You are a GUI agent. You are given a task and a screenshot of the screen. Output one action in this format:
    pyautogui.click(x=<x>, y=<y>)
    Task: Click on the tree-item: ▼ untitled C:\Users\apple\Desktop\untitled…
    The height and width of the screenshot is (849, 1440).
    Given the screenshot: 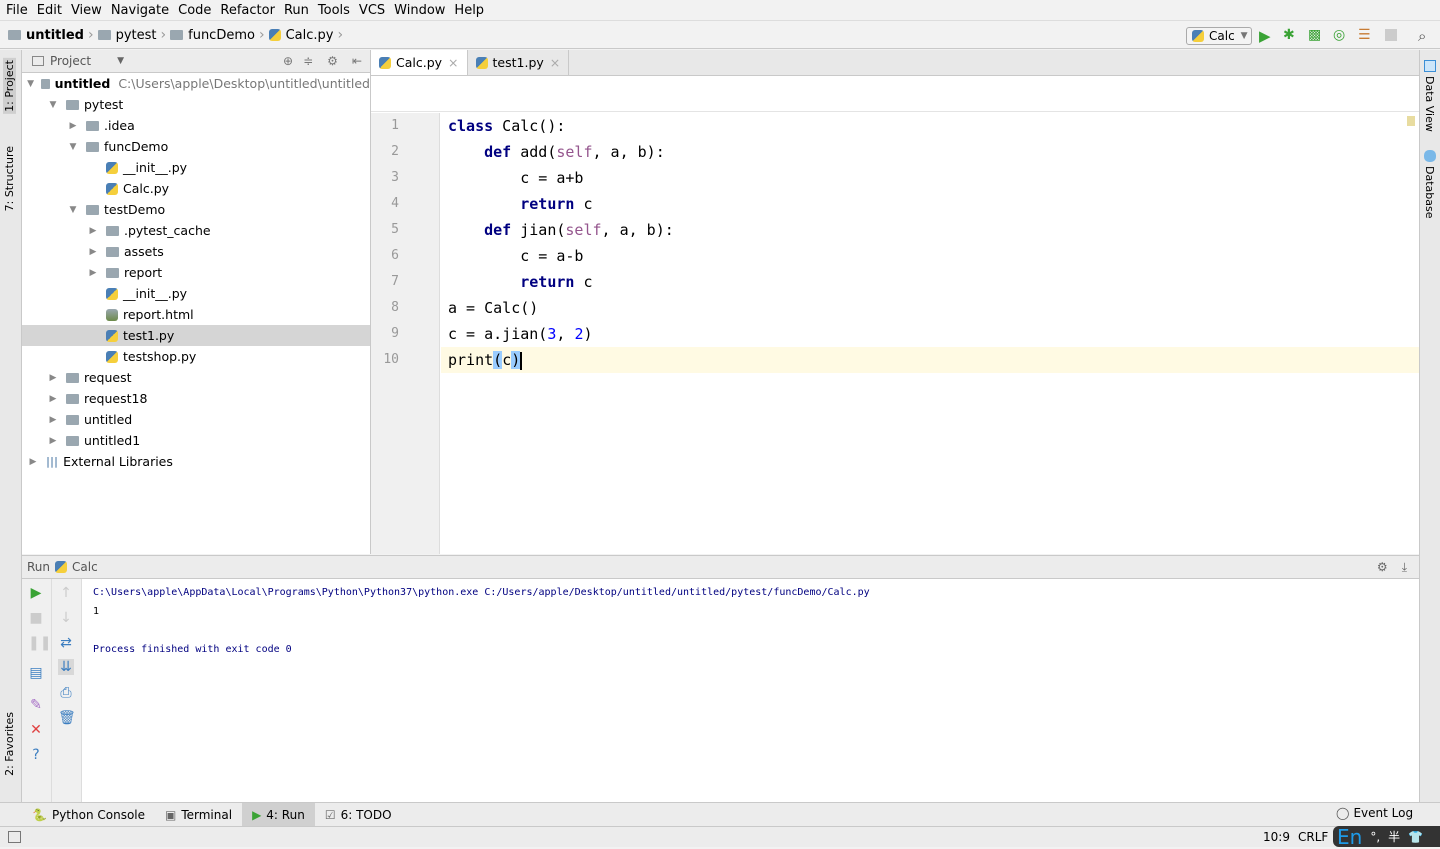 What is the action you would take?
    pyautogui.click(x=196, y=83)
    